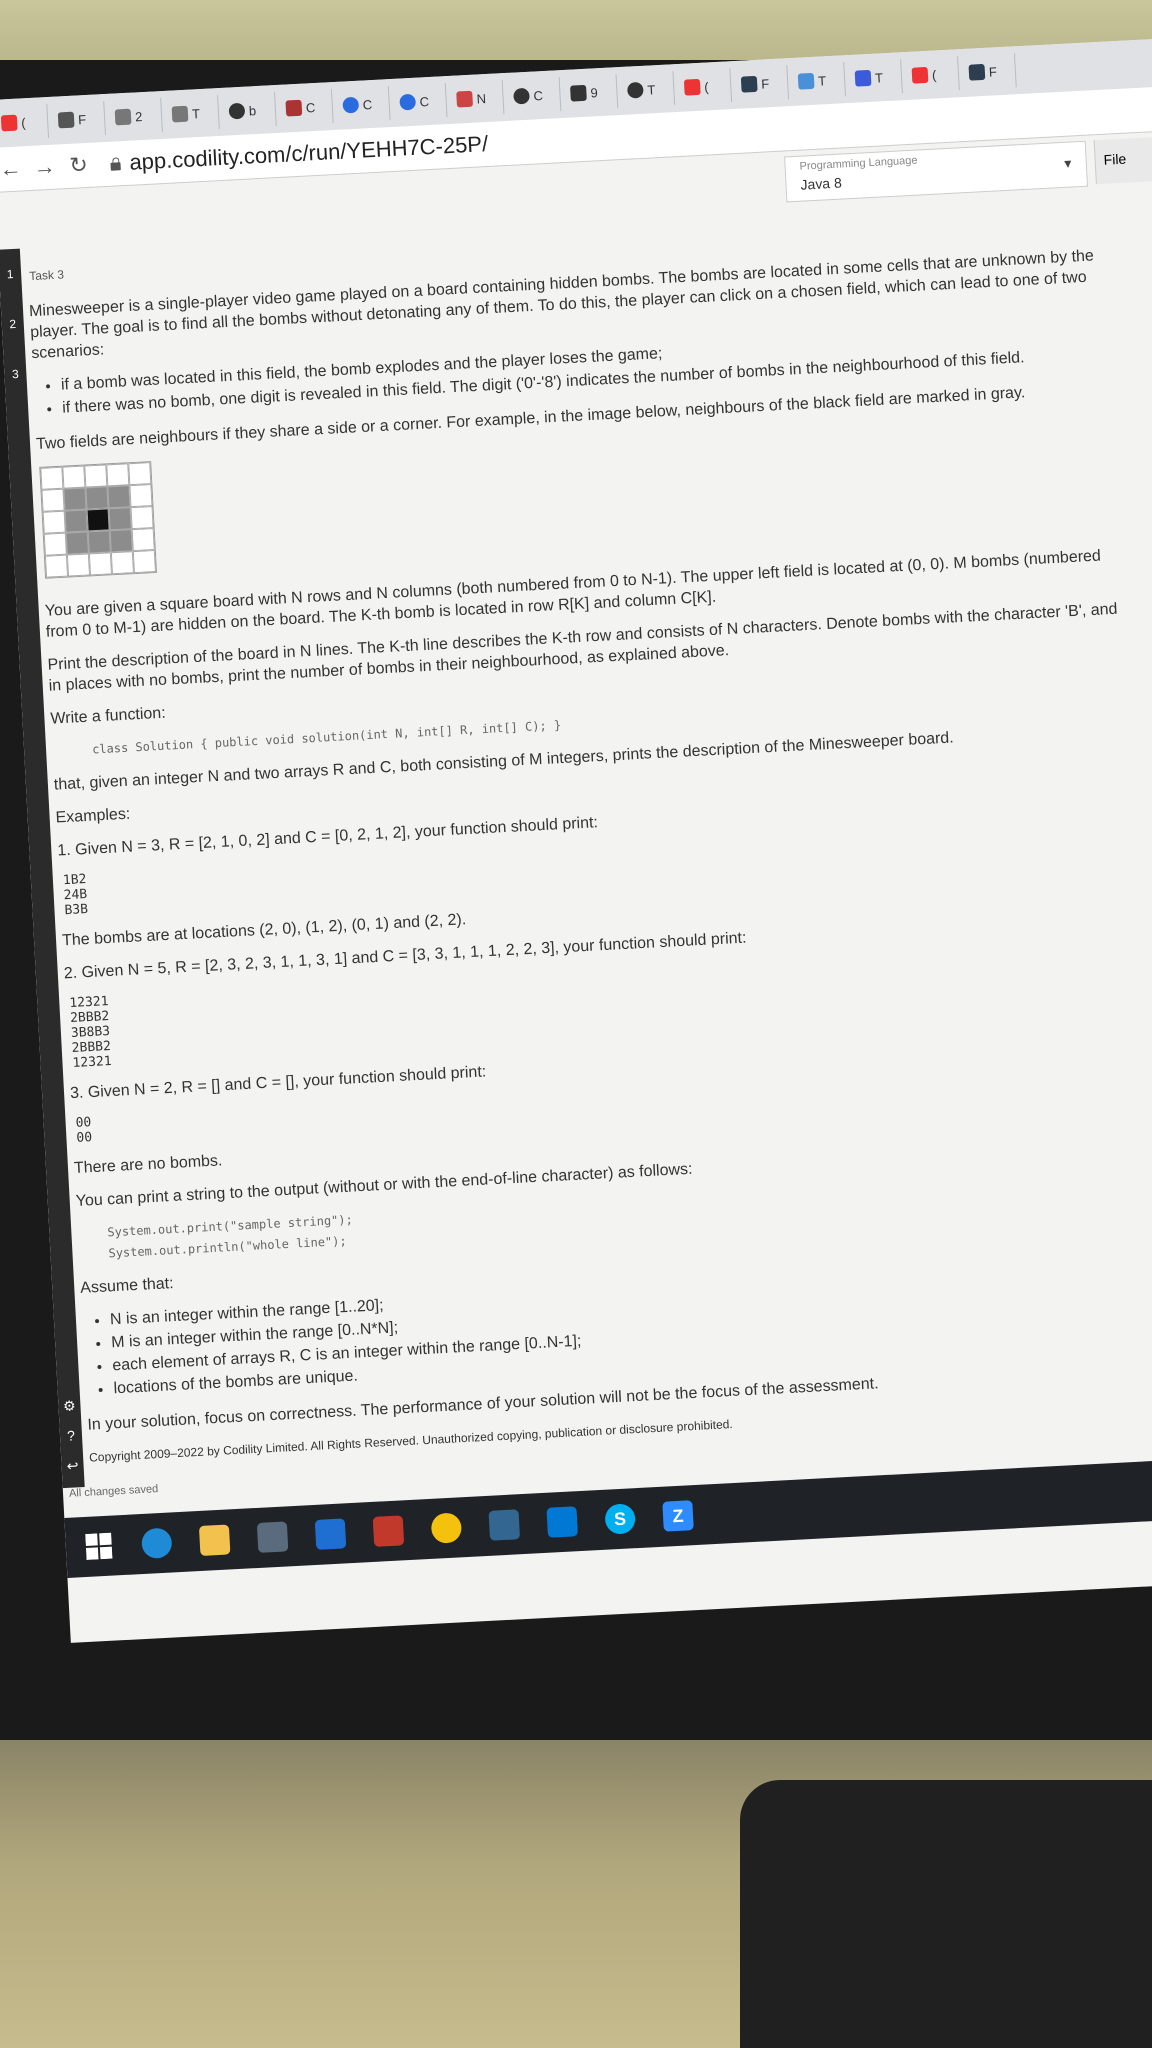 The width and height of the screenshot is (1152, 2048). I want to click on chrome-icon, so click(446, 1528).